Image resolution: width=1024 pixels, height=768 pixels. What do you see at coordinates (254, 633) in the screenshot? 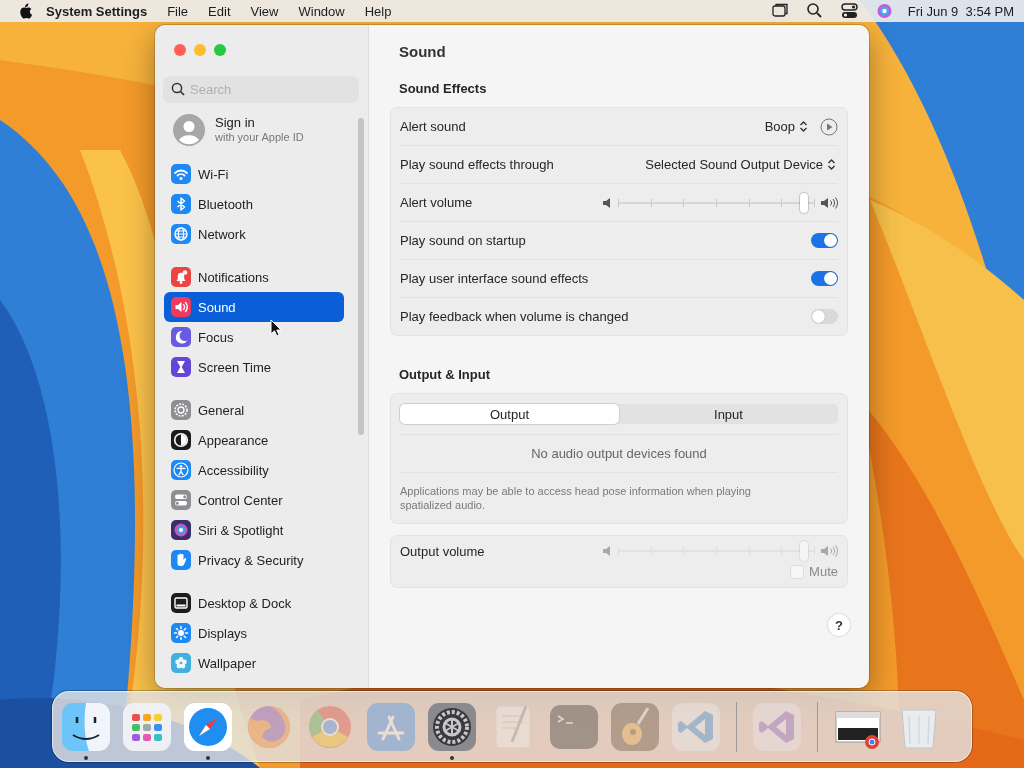
I see `sidebar-item: Displays` at bounding box center [254, 633].